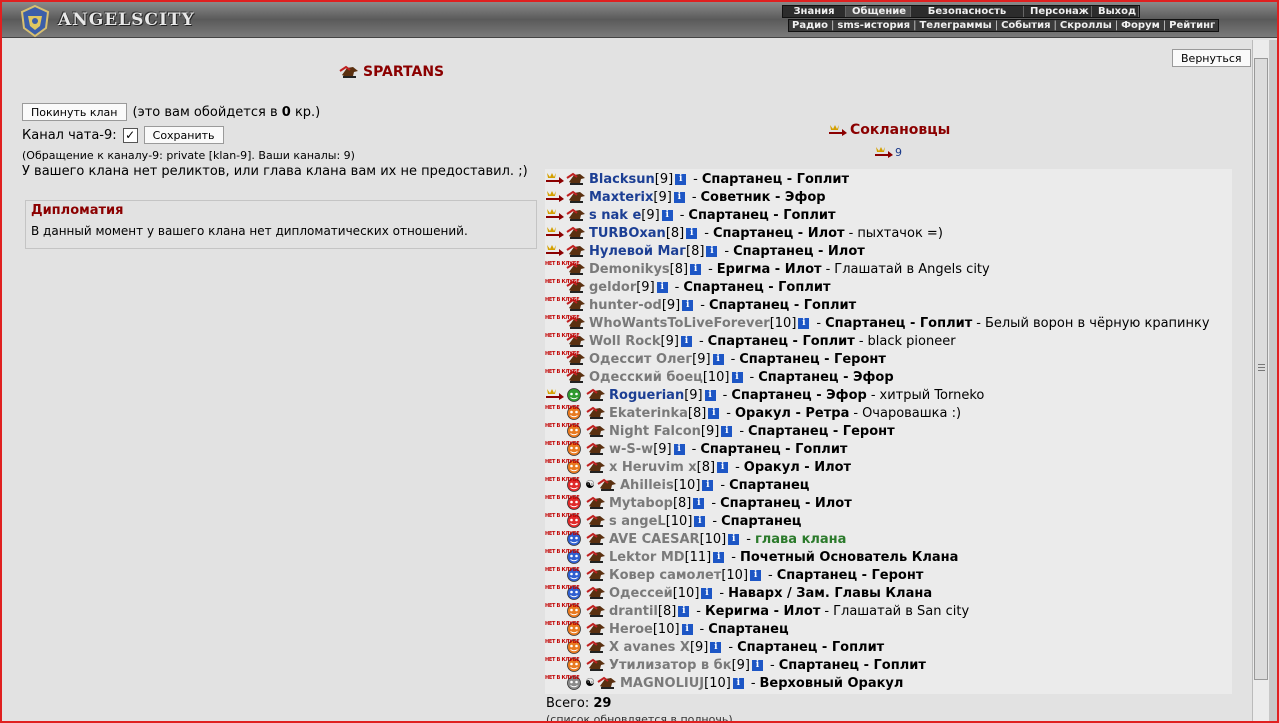 This screenshot has height=723, width=1279. I want to click on window-edge, so click(1273, 380).